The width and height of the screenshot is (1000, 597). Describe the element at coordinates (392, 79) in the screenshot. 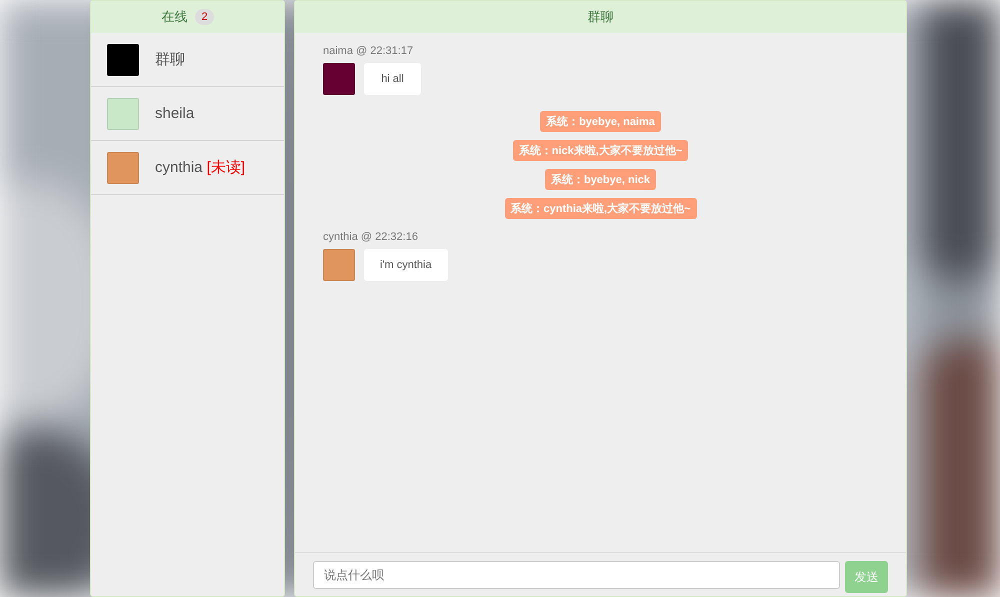

I see `message-bubble: hi all` at that location.